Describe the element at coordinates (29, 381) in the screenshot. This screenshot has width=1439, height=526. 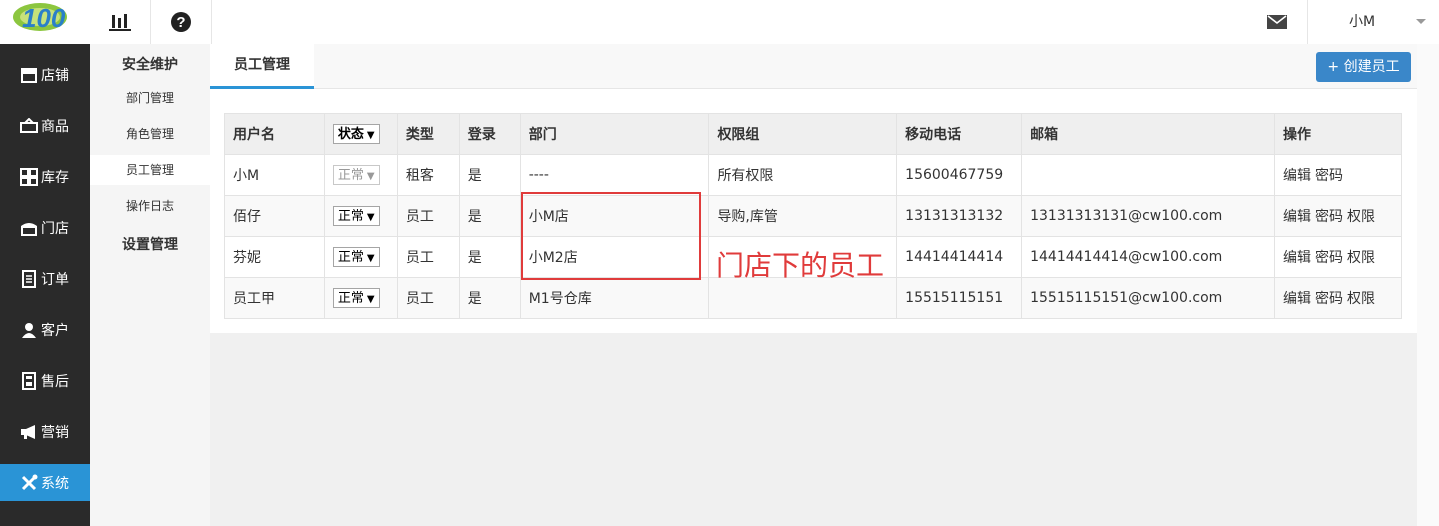
I see `aftersale-icon` at that location.